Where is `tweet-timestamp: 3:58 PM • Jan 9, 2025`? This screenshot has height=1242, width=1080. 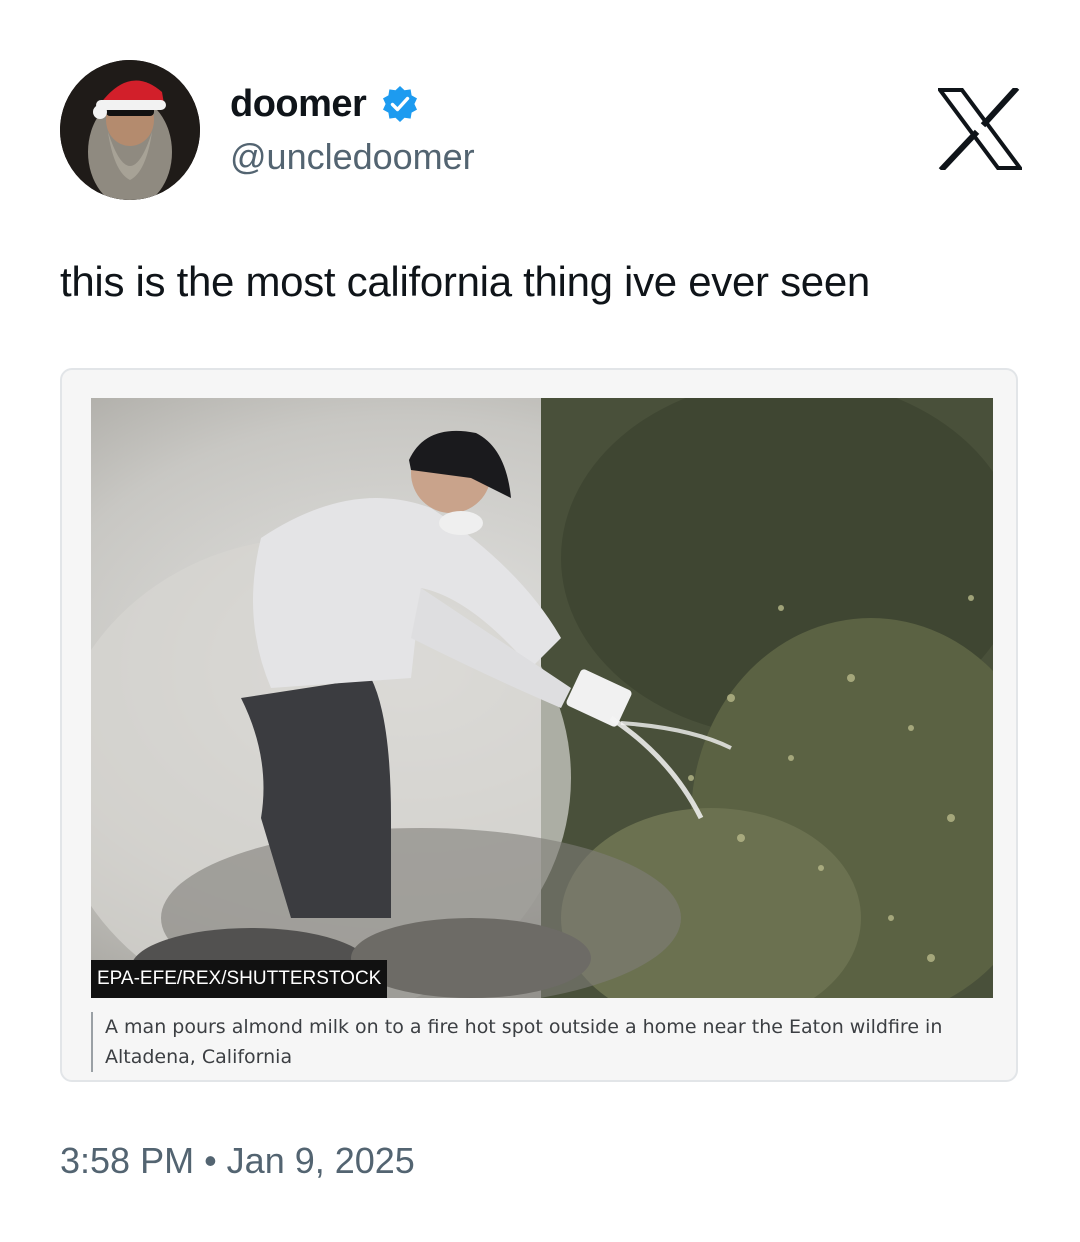 tweet-timestamp: 3:58 PM • Jan 9, 2025 is located at coordinates (237, 1161).